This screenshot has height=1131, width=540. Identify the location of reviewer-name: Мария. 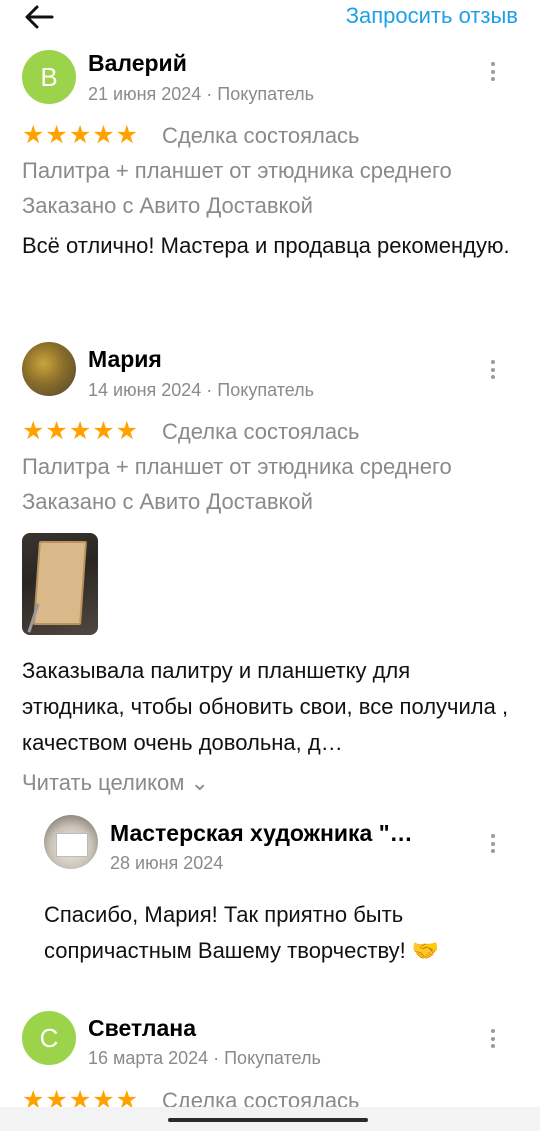
(125, 359).